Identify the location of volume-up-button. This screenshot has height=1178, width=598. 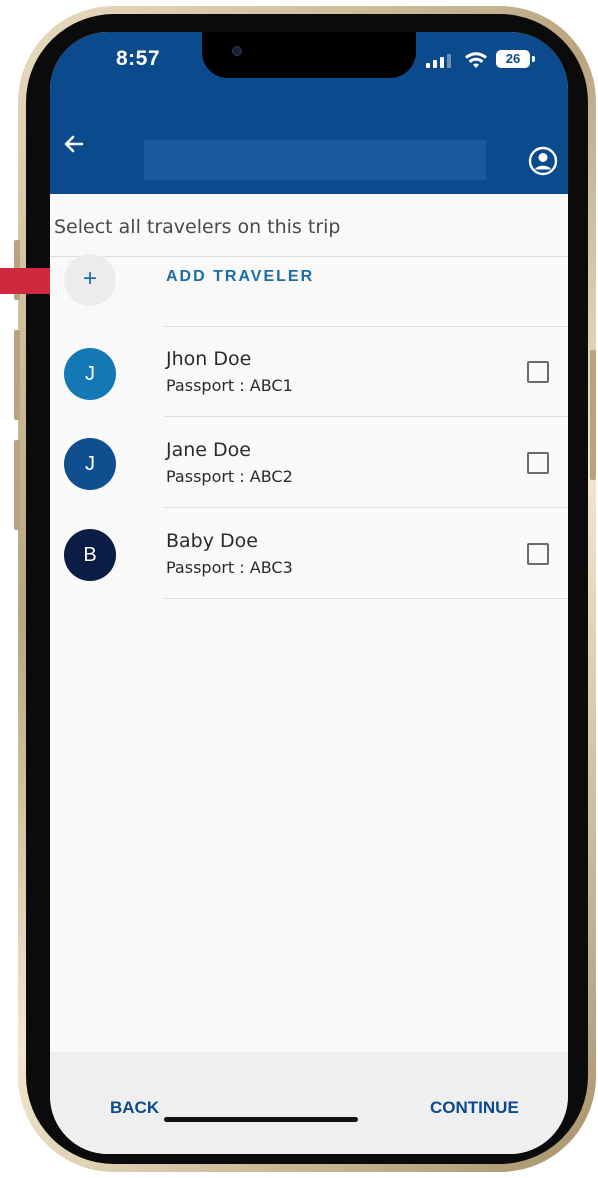
(17, 375).